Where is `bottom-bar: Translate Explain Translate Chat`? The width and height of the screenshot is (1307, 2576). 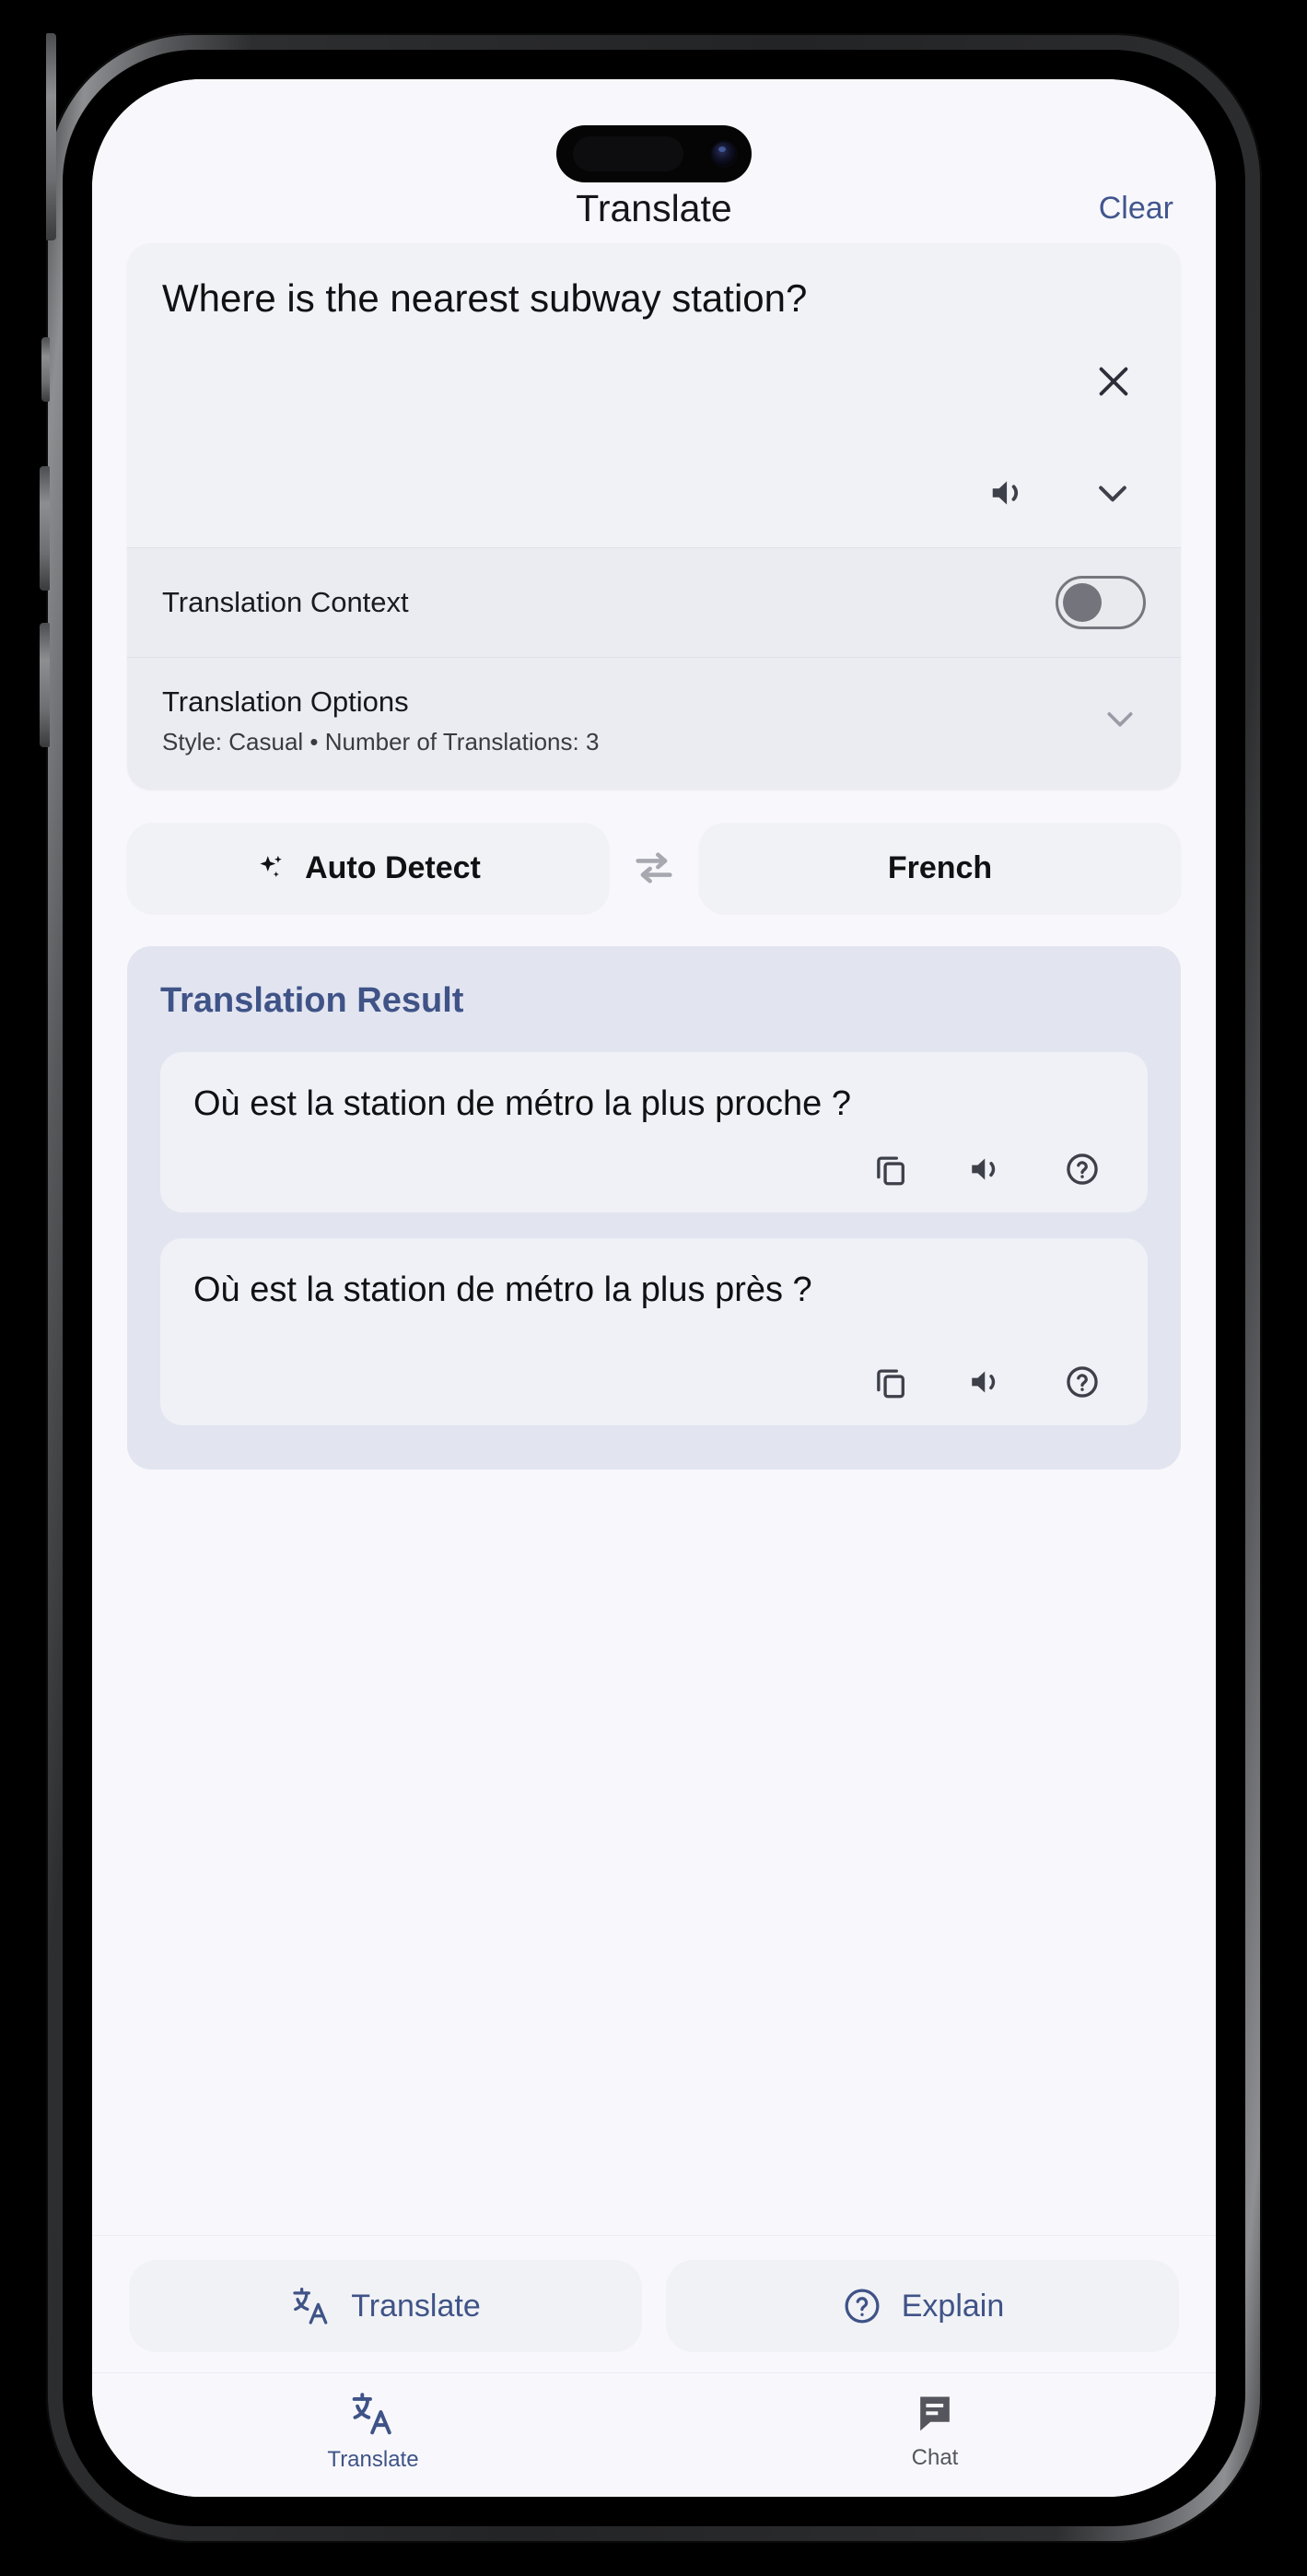
bottom-bar: Translate Explain Translate Chat is located at coordinates (654, 2366).